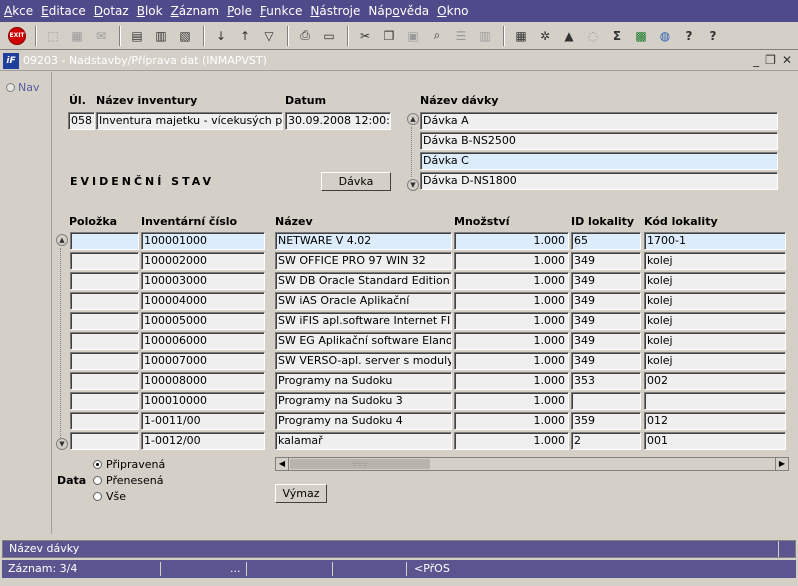  Describe the element at coordinates (715, 401) in the screenshot. I see `location-code-cell` at that location.